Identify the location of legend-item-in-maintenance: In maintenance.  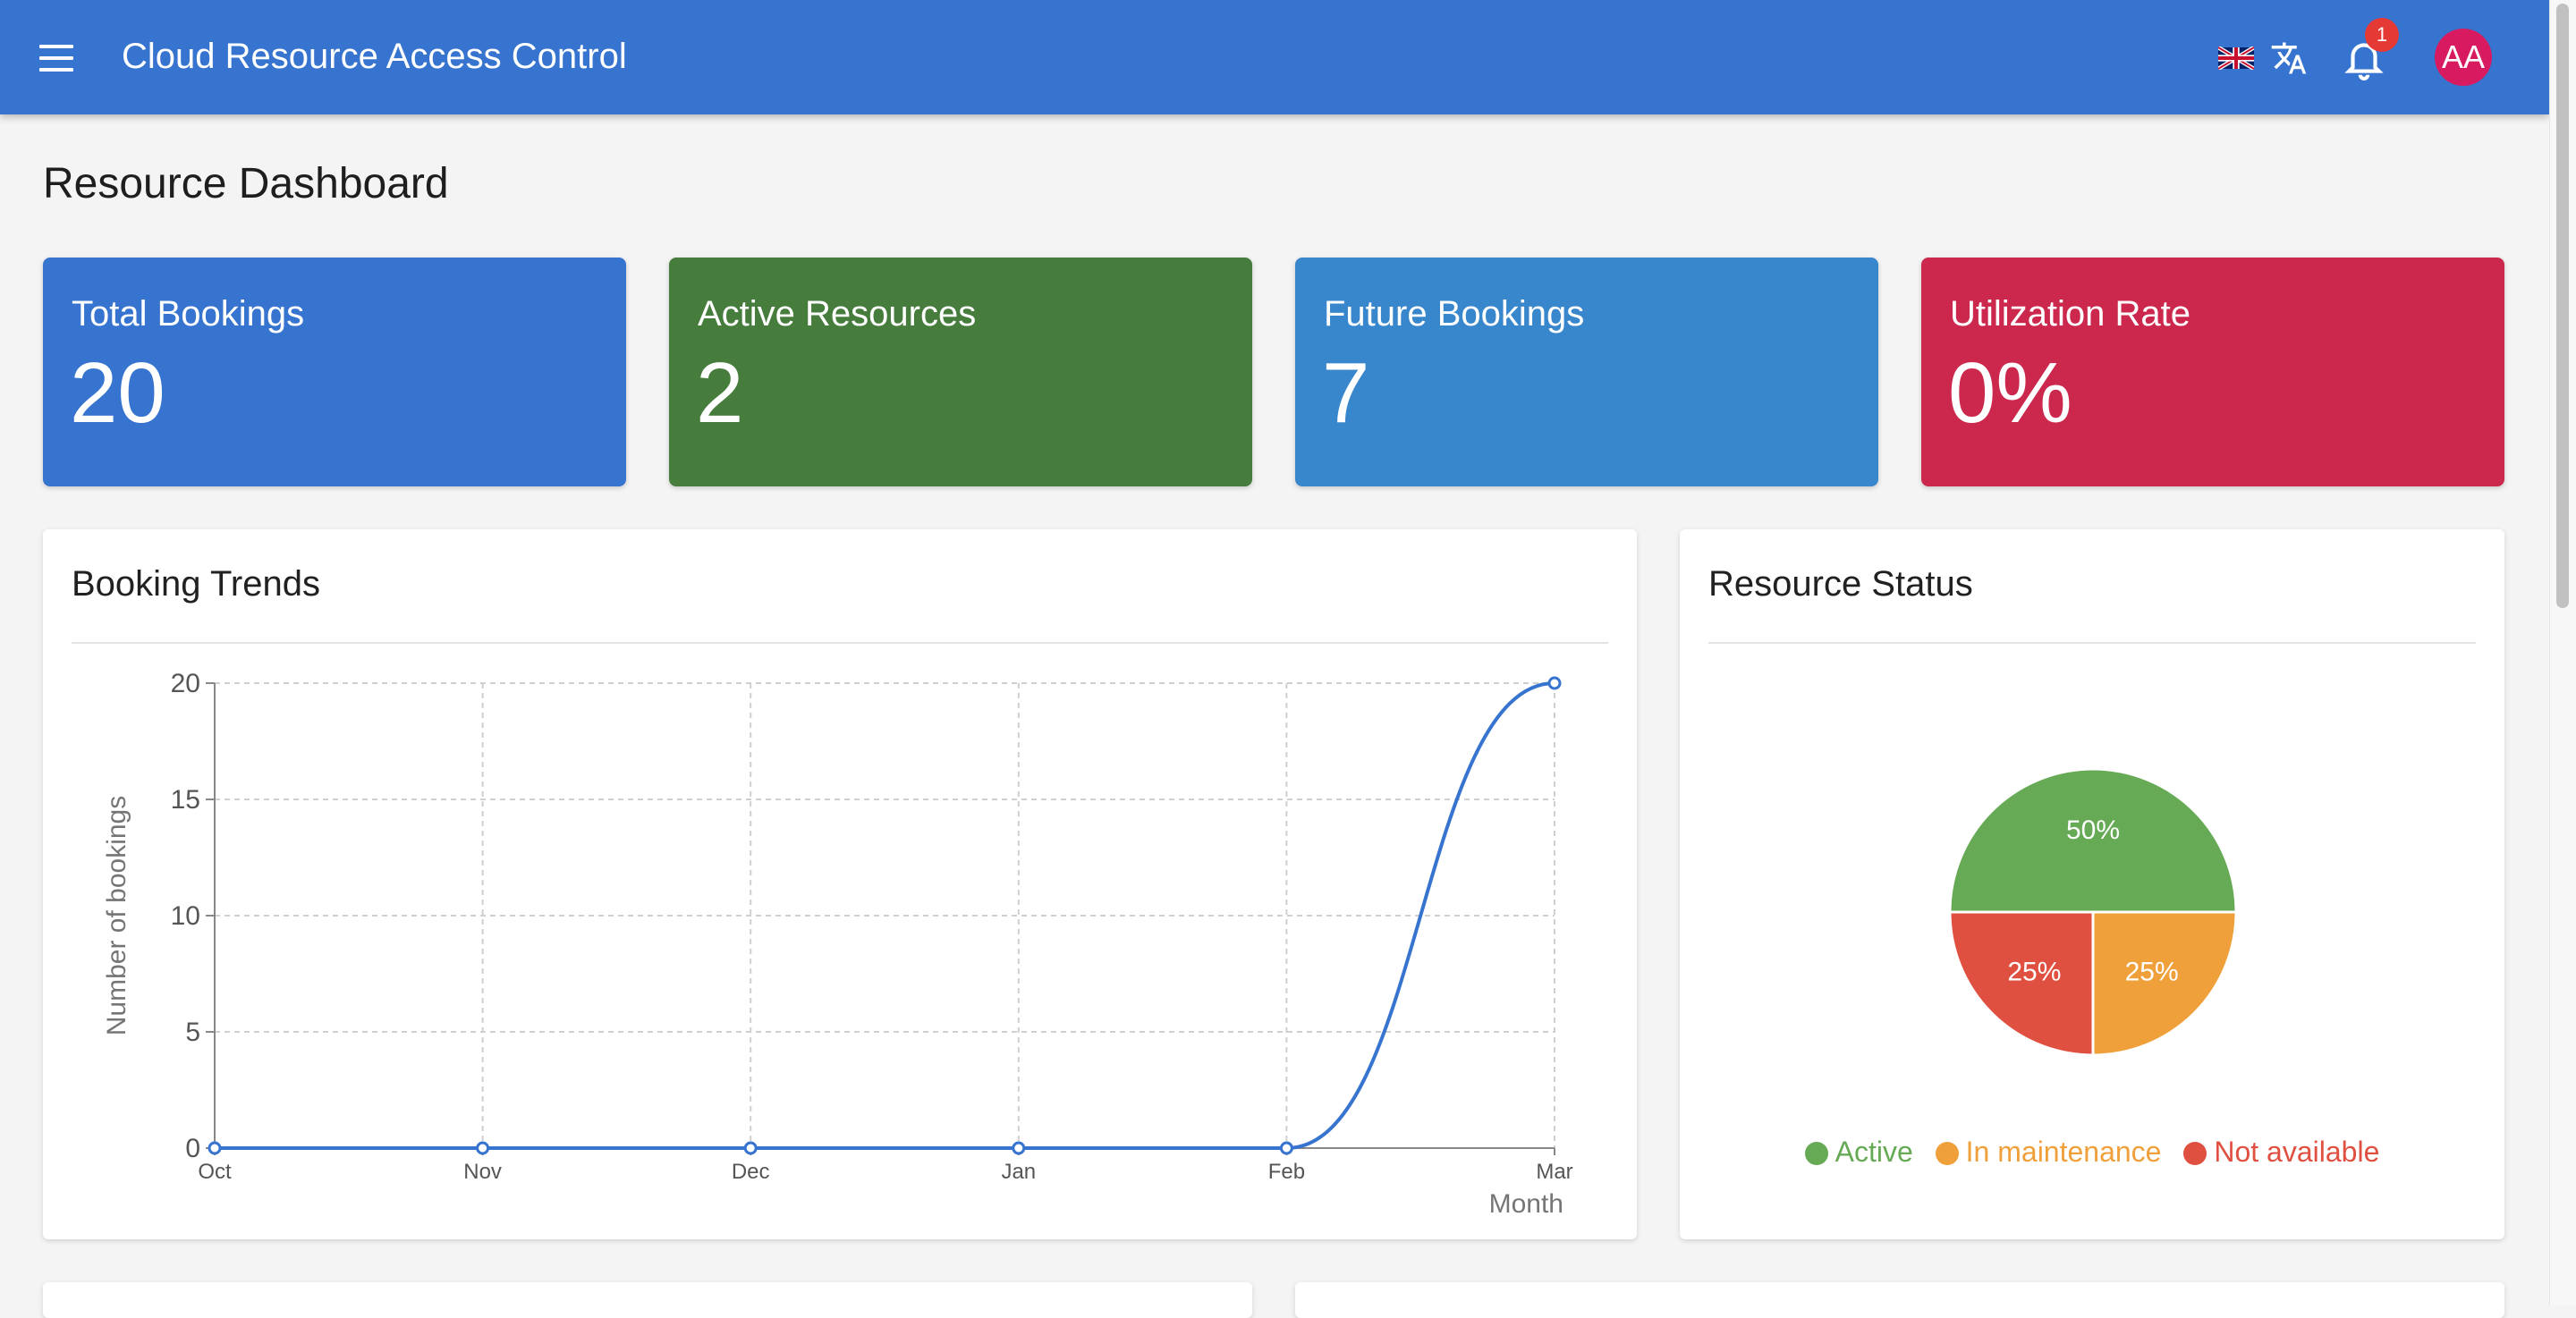
(2048, 1153).